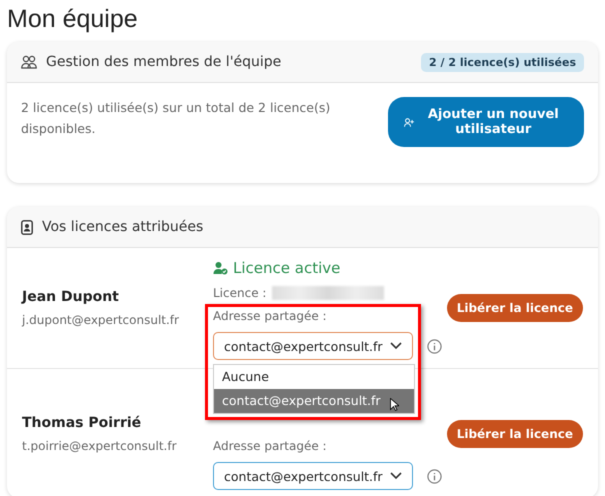  What do you see at coordinates (164, 62) in the screenshot?
I see `card-title: Gestion des membres de l'équipe` at bounding box center [164, 62].